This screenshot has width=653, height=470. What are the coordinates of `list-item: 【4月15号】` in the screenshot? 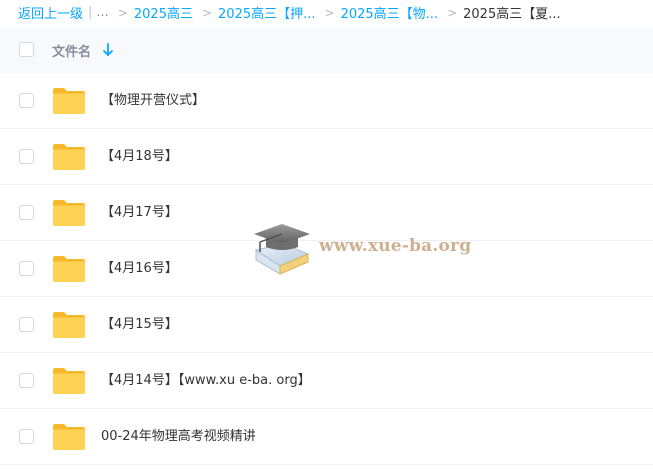 It's located at (326, 325).